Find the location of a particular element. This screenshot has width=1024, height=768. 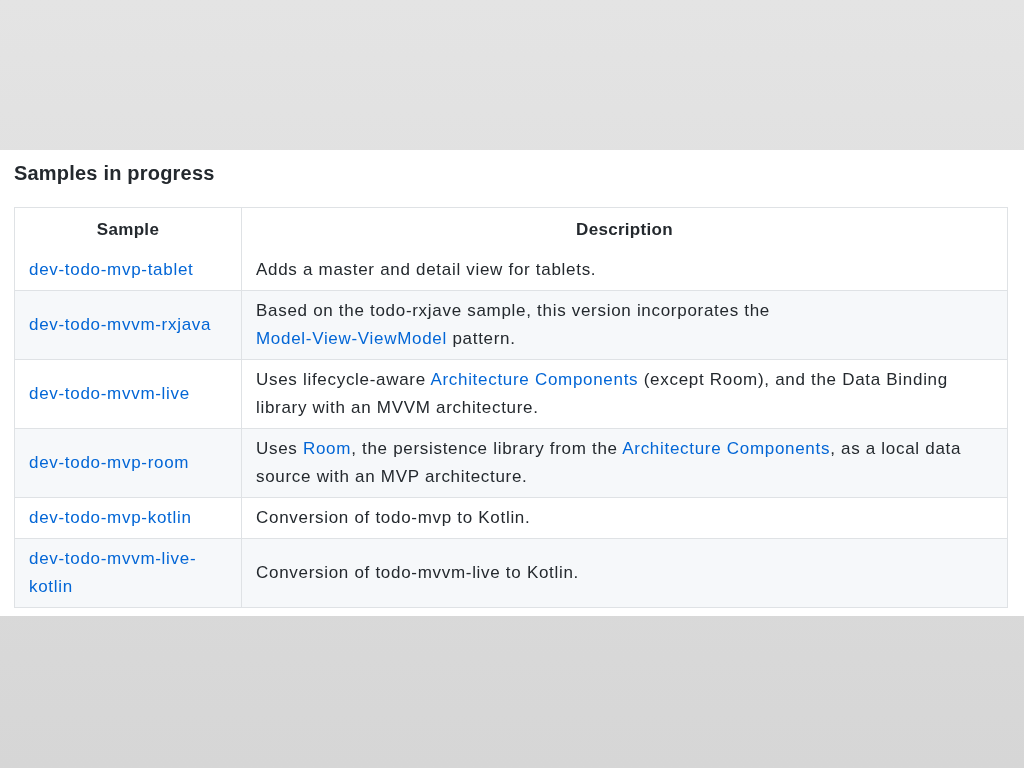

description-text: Based on the todo-rxjave sample, this version incorporates the Model-View-ViewModel pattern. is located at coordinates (513, 324).